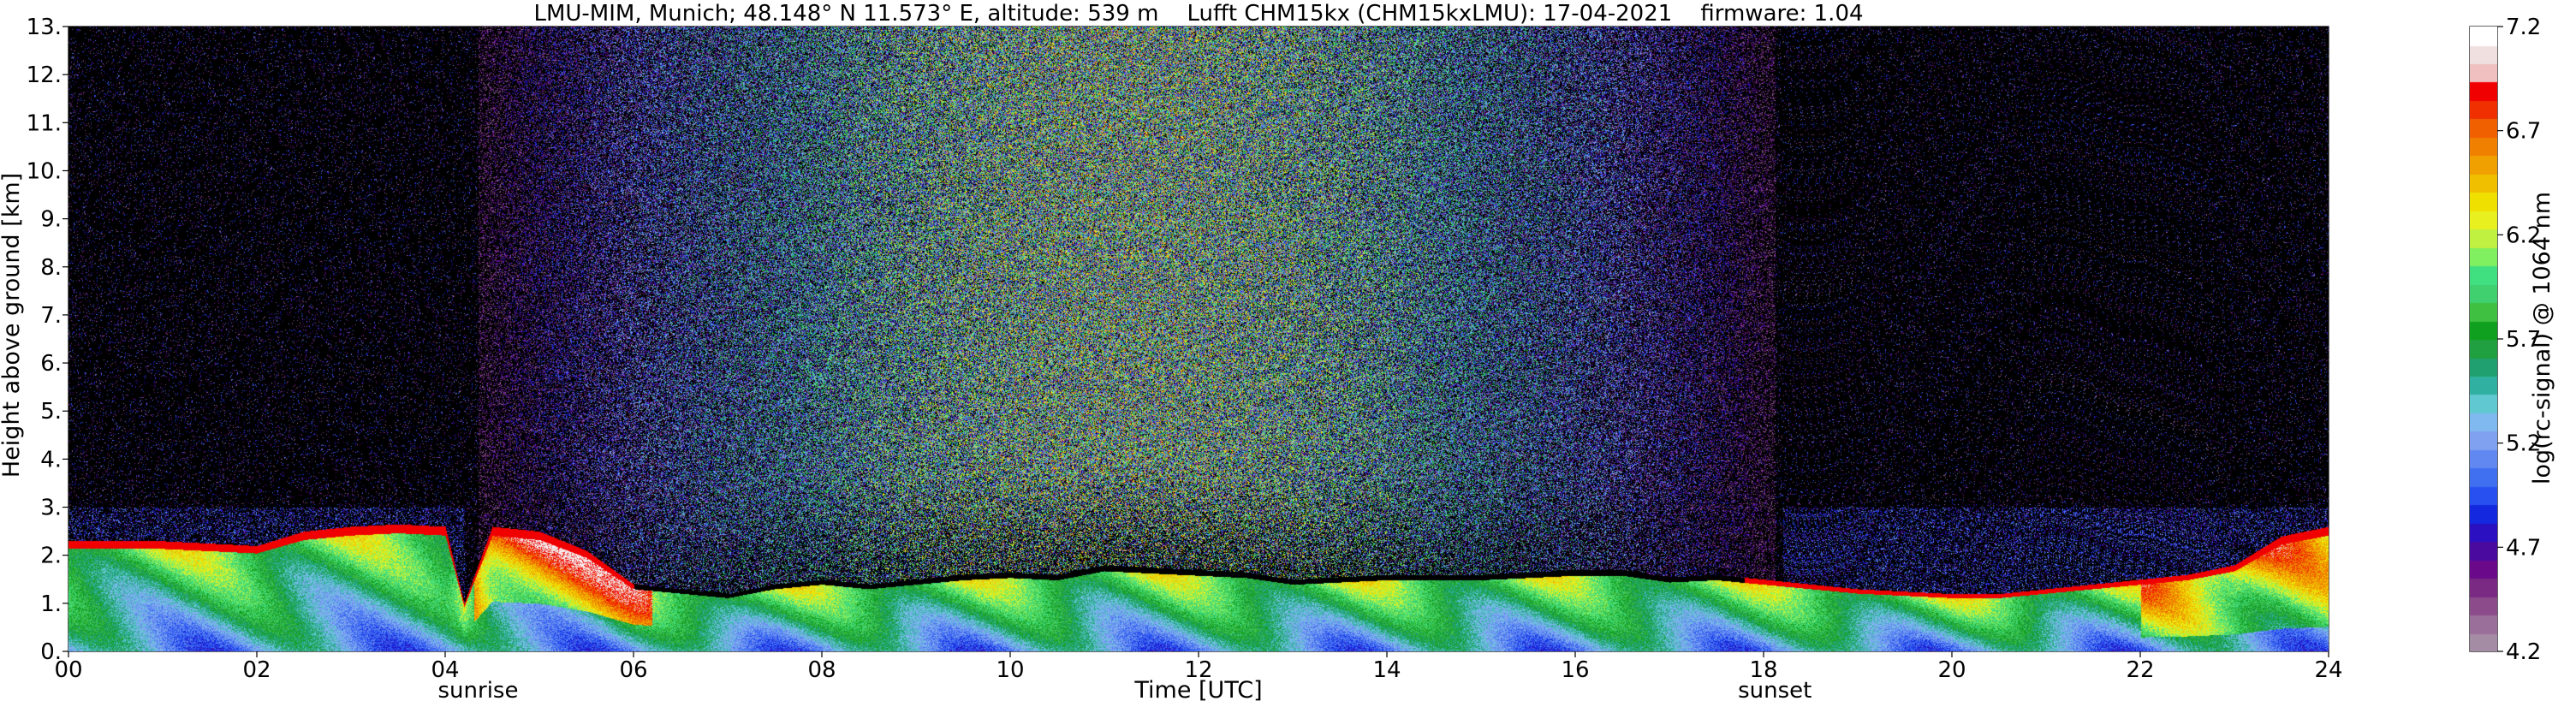 The height and width of the screenshot is (707, 2576). What do you see at coordinates (51, 412) in the screenshot?
I see `y-tick-label: 5.` at bounding box center [51, 412].